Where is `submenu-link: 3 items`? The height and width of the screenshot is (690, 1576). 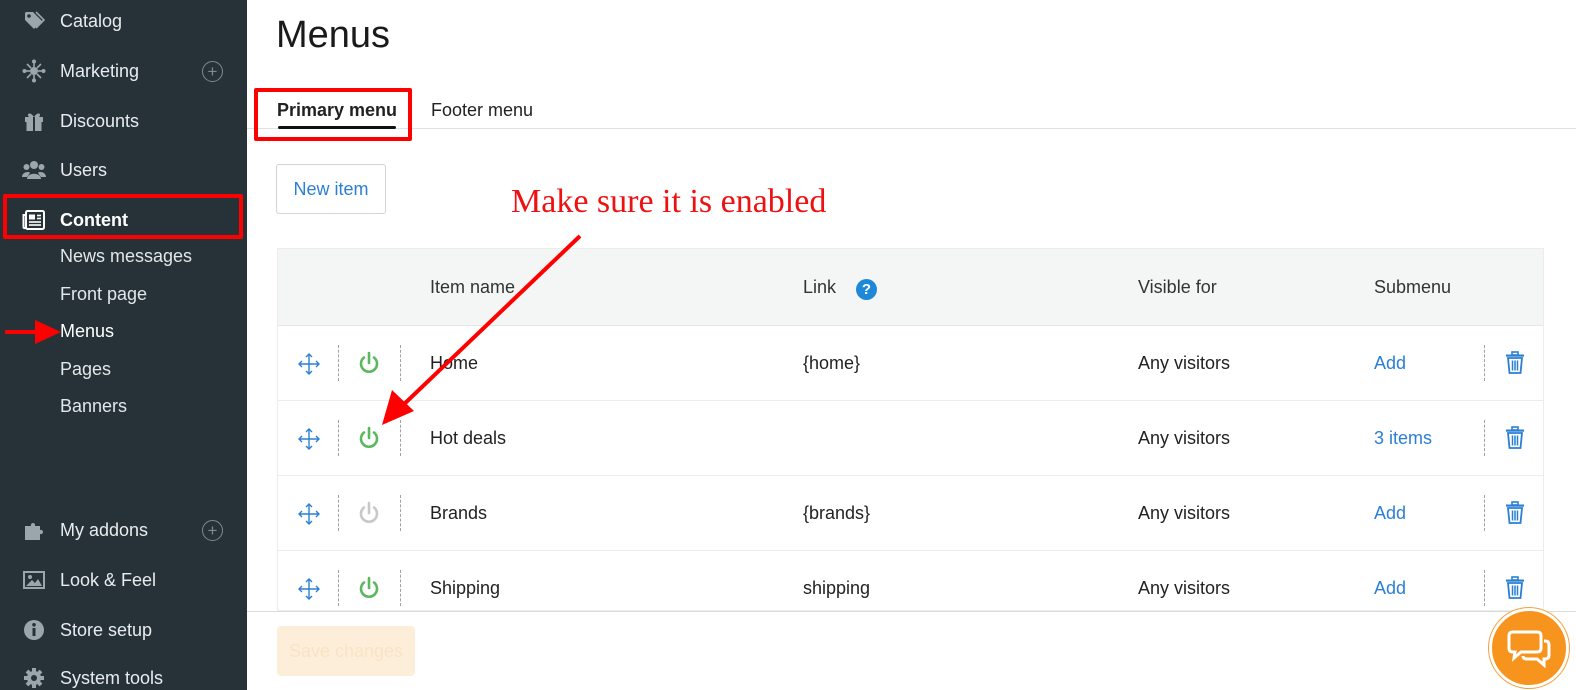
submenu-link: 3 items is located at coordinates (1403, 438).